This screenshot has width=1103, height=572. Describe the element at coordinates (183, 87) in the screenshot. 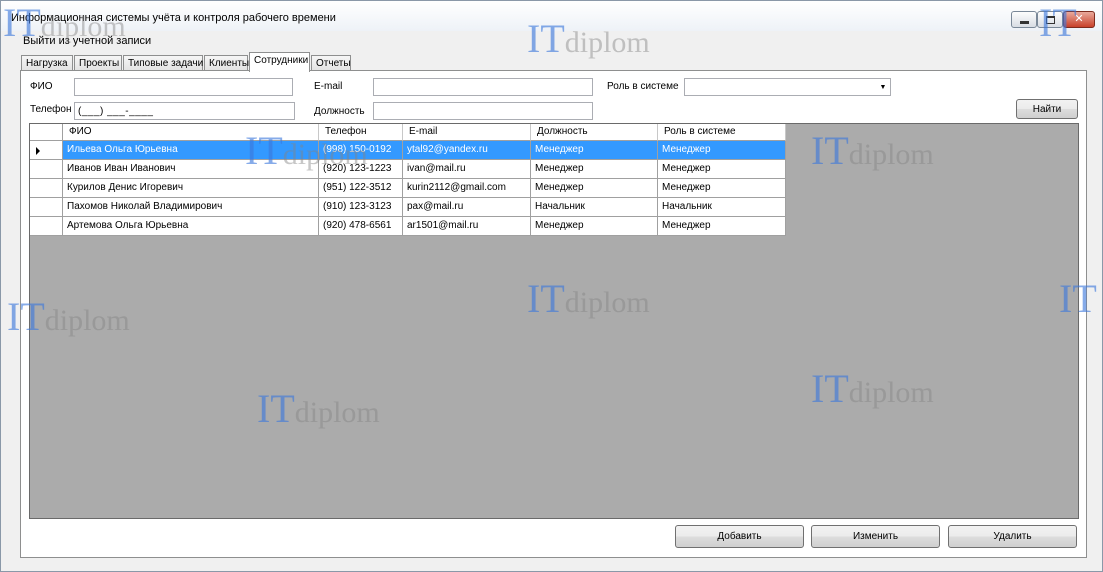

I see `fio-input` at that location.